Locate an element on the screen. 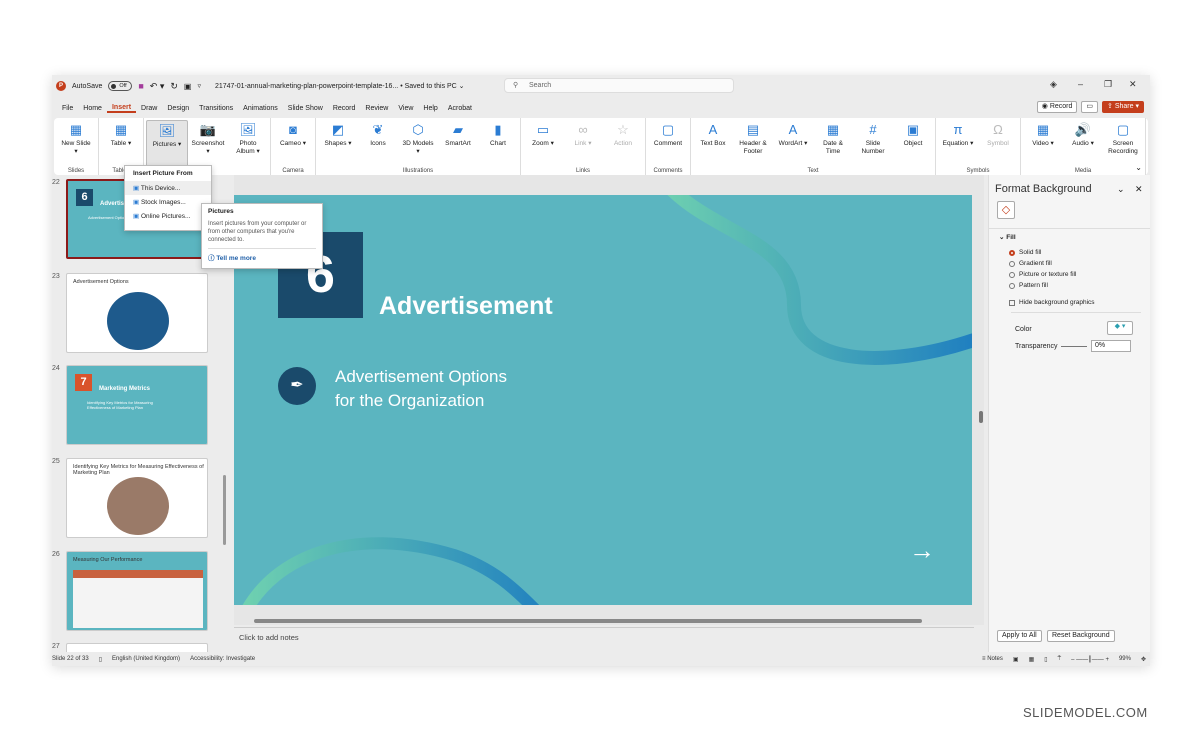  spelling-icon: ▯ is located at coordinates (100, 659).